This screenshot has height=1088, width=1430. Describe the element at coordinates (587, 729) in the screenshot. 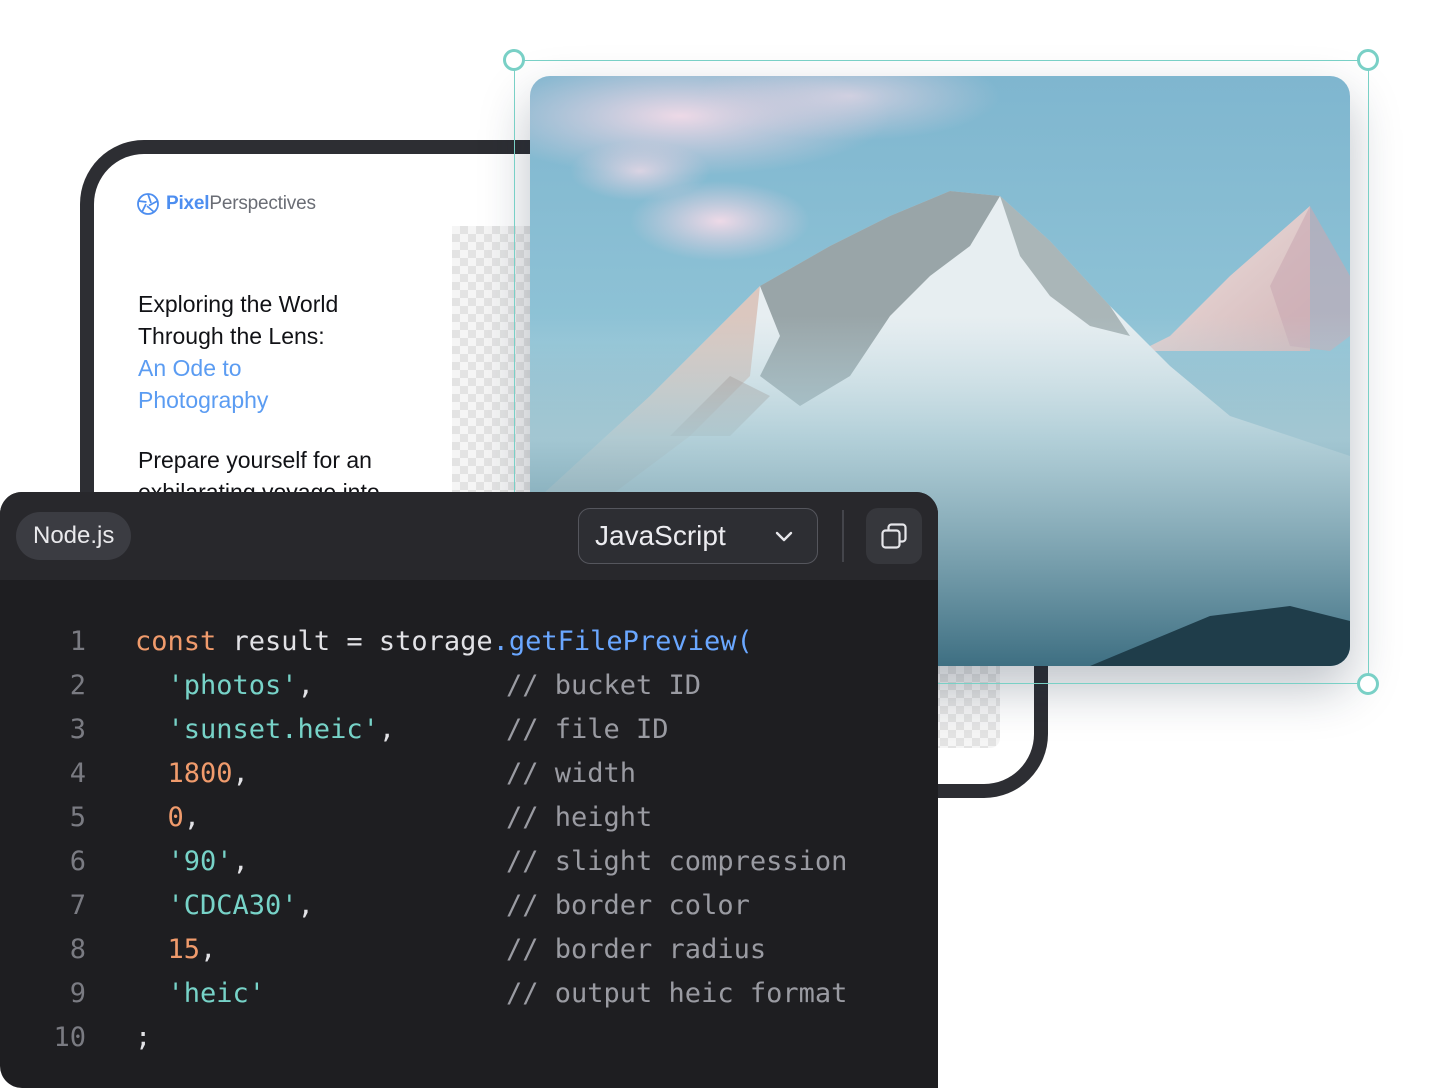

I see `code-comment: // file ID` at that location.